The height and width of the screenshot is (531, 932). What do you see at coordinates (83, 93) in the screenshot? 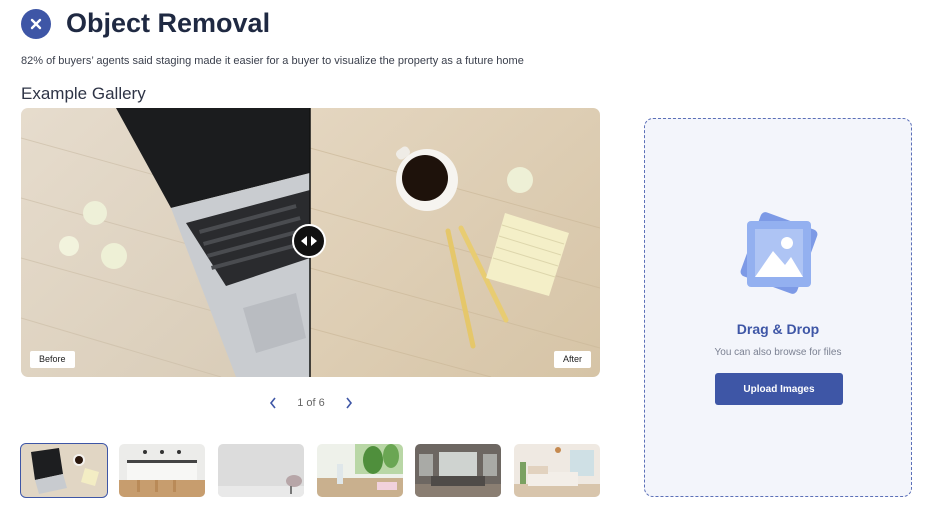
I see `gallery-heading: Example Gallery` at bounding box center [83, 93].